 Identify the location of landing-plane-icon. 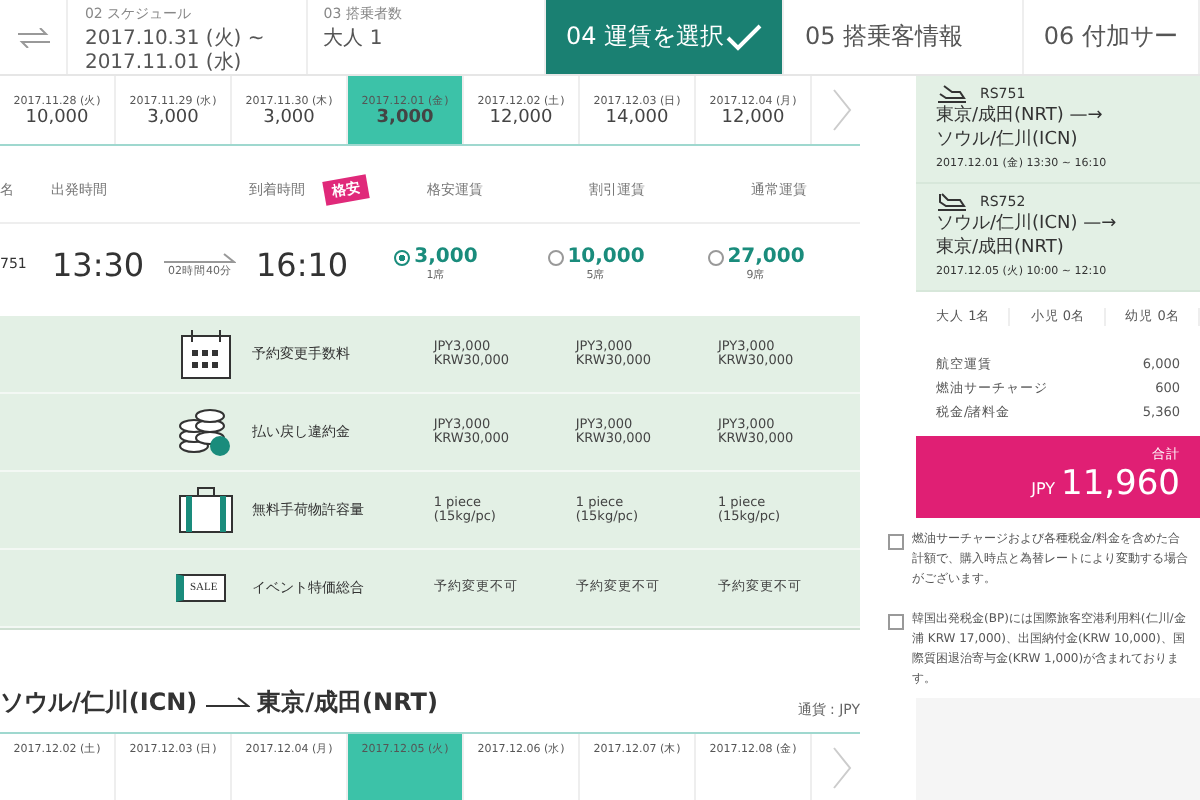
(952, 202).